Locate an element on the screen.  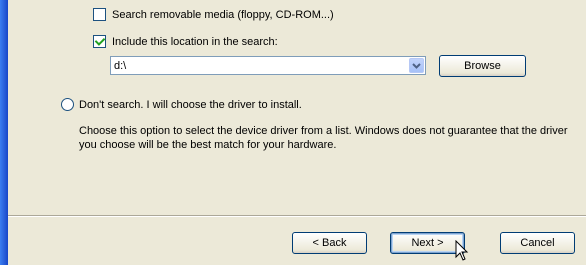
location-value: d:\ is located at coordinates (120, 66).